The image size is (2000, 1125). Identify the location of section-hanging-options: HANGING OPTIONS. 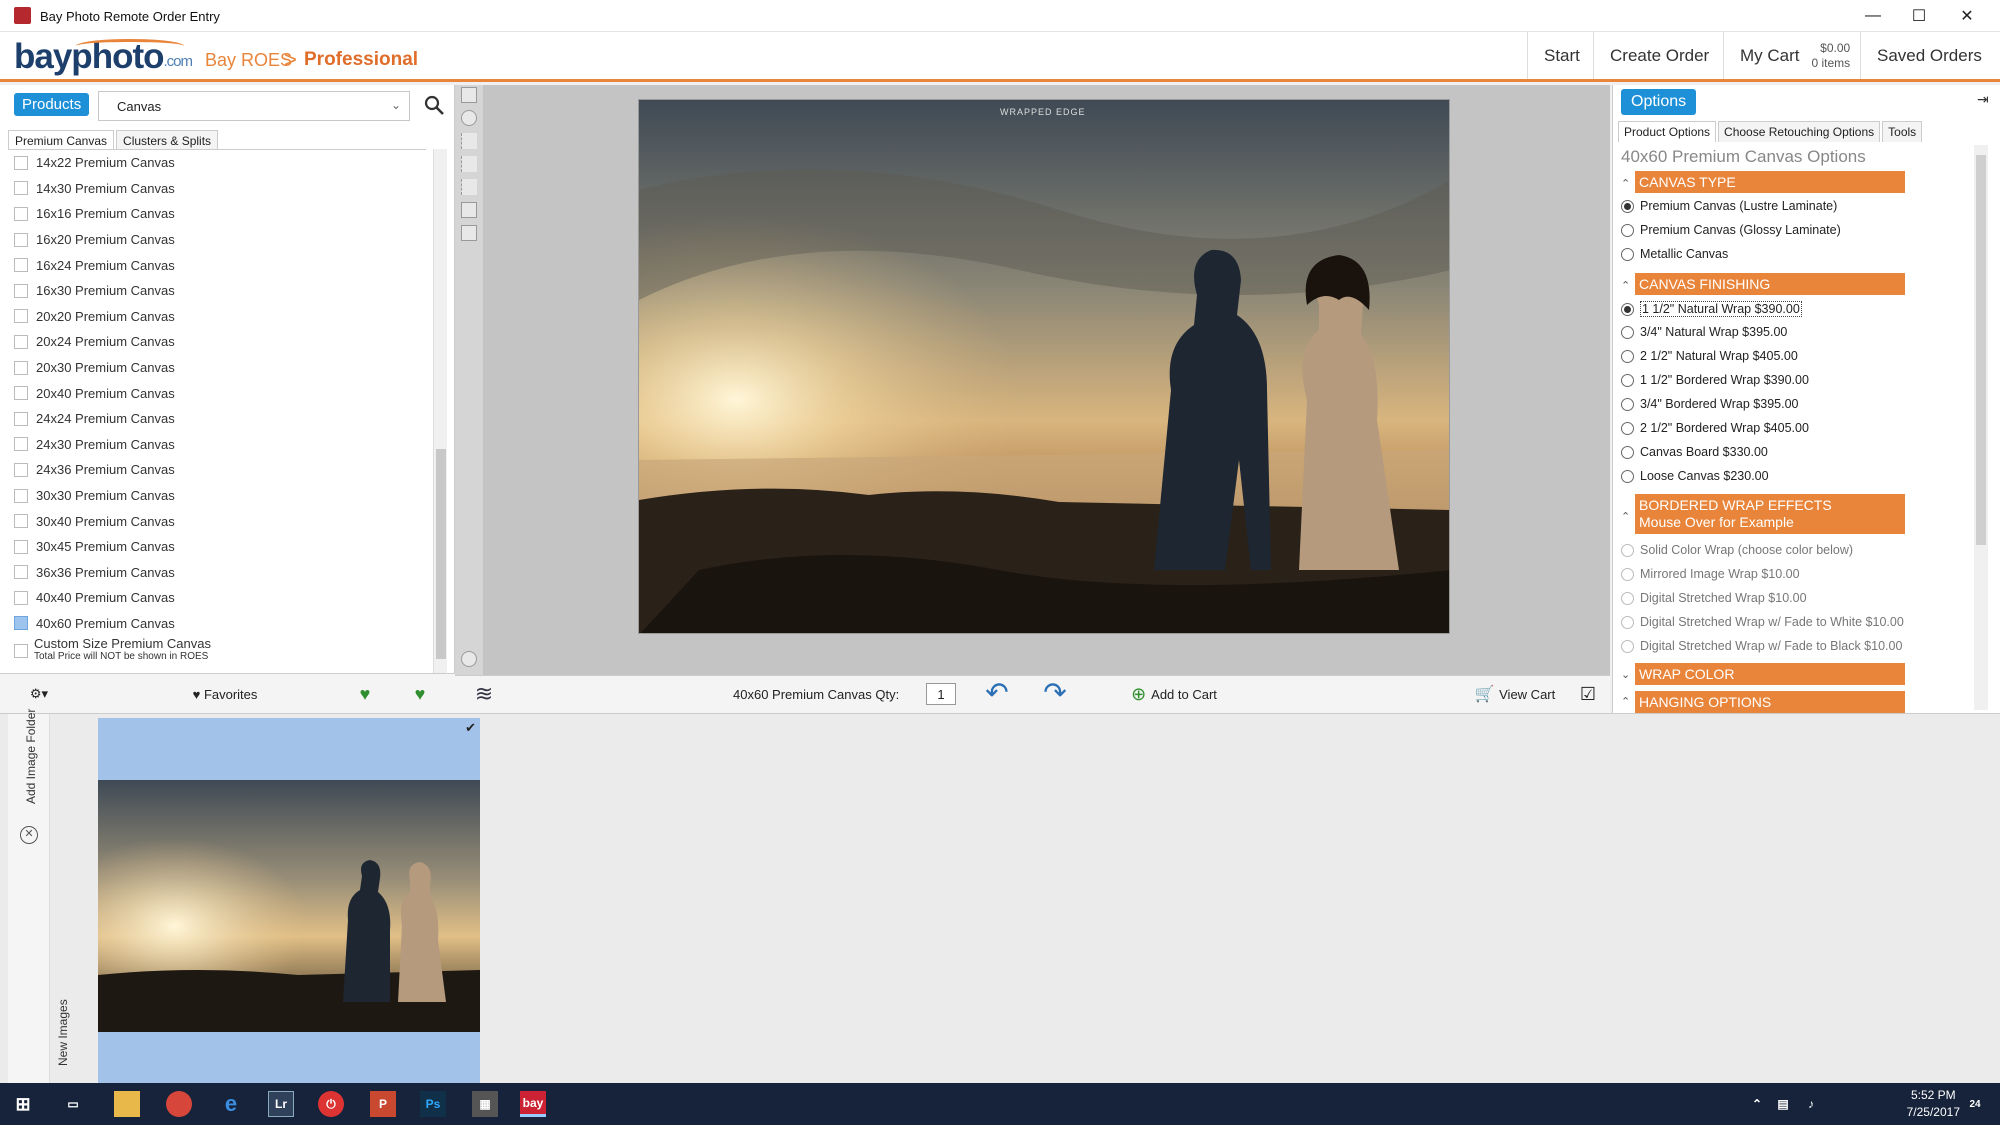
(1770, 702).